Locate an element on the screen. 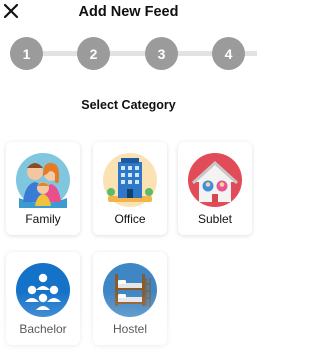  app-header: Add New Feed is located at coordinates (128, 14).